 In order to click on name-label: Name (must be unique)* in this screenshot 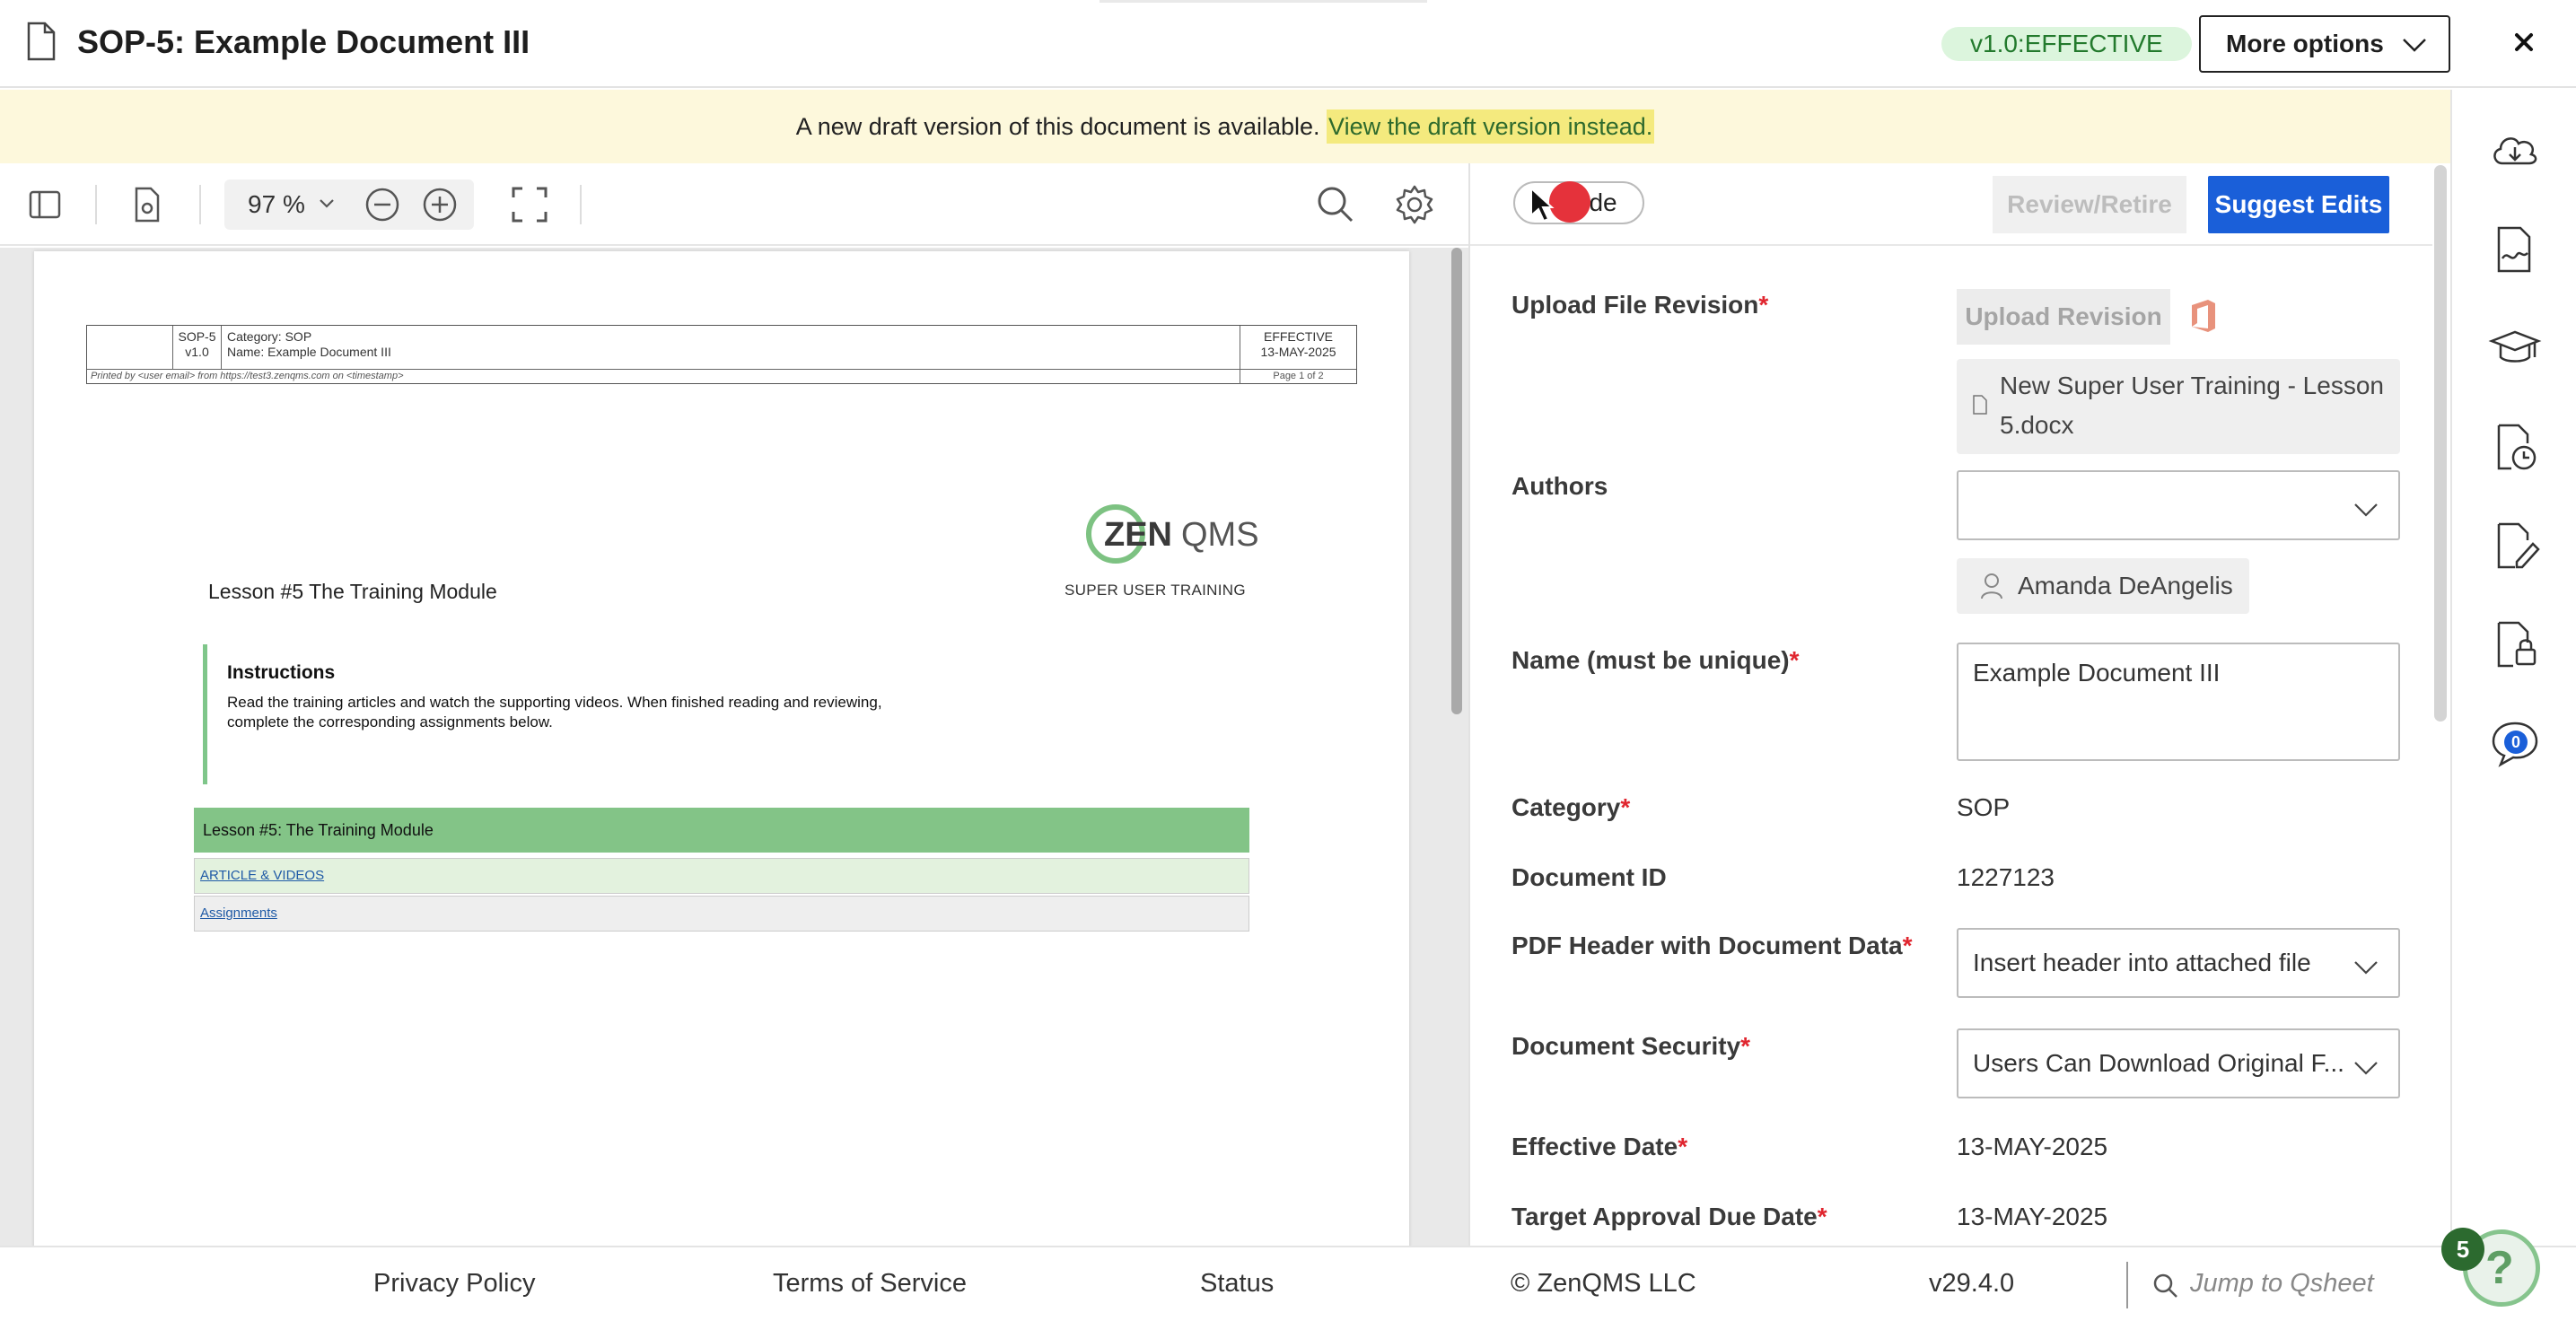, I will do `click(1655, 660)`.